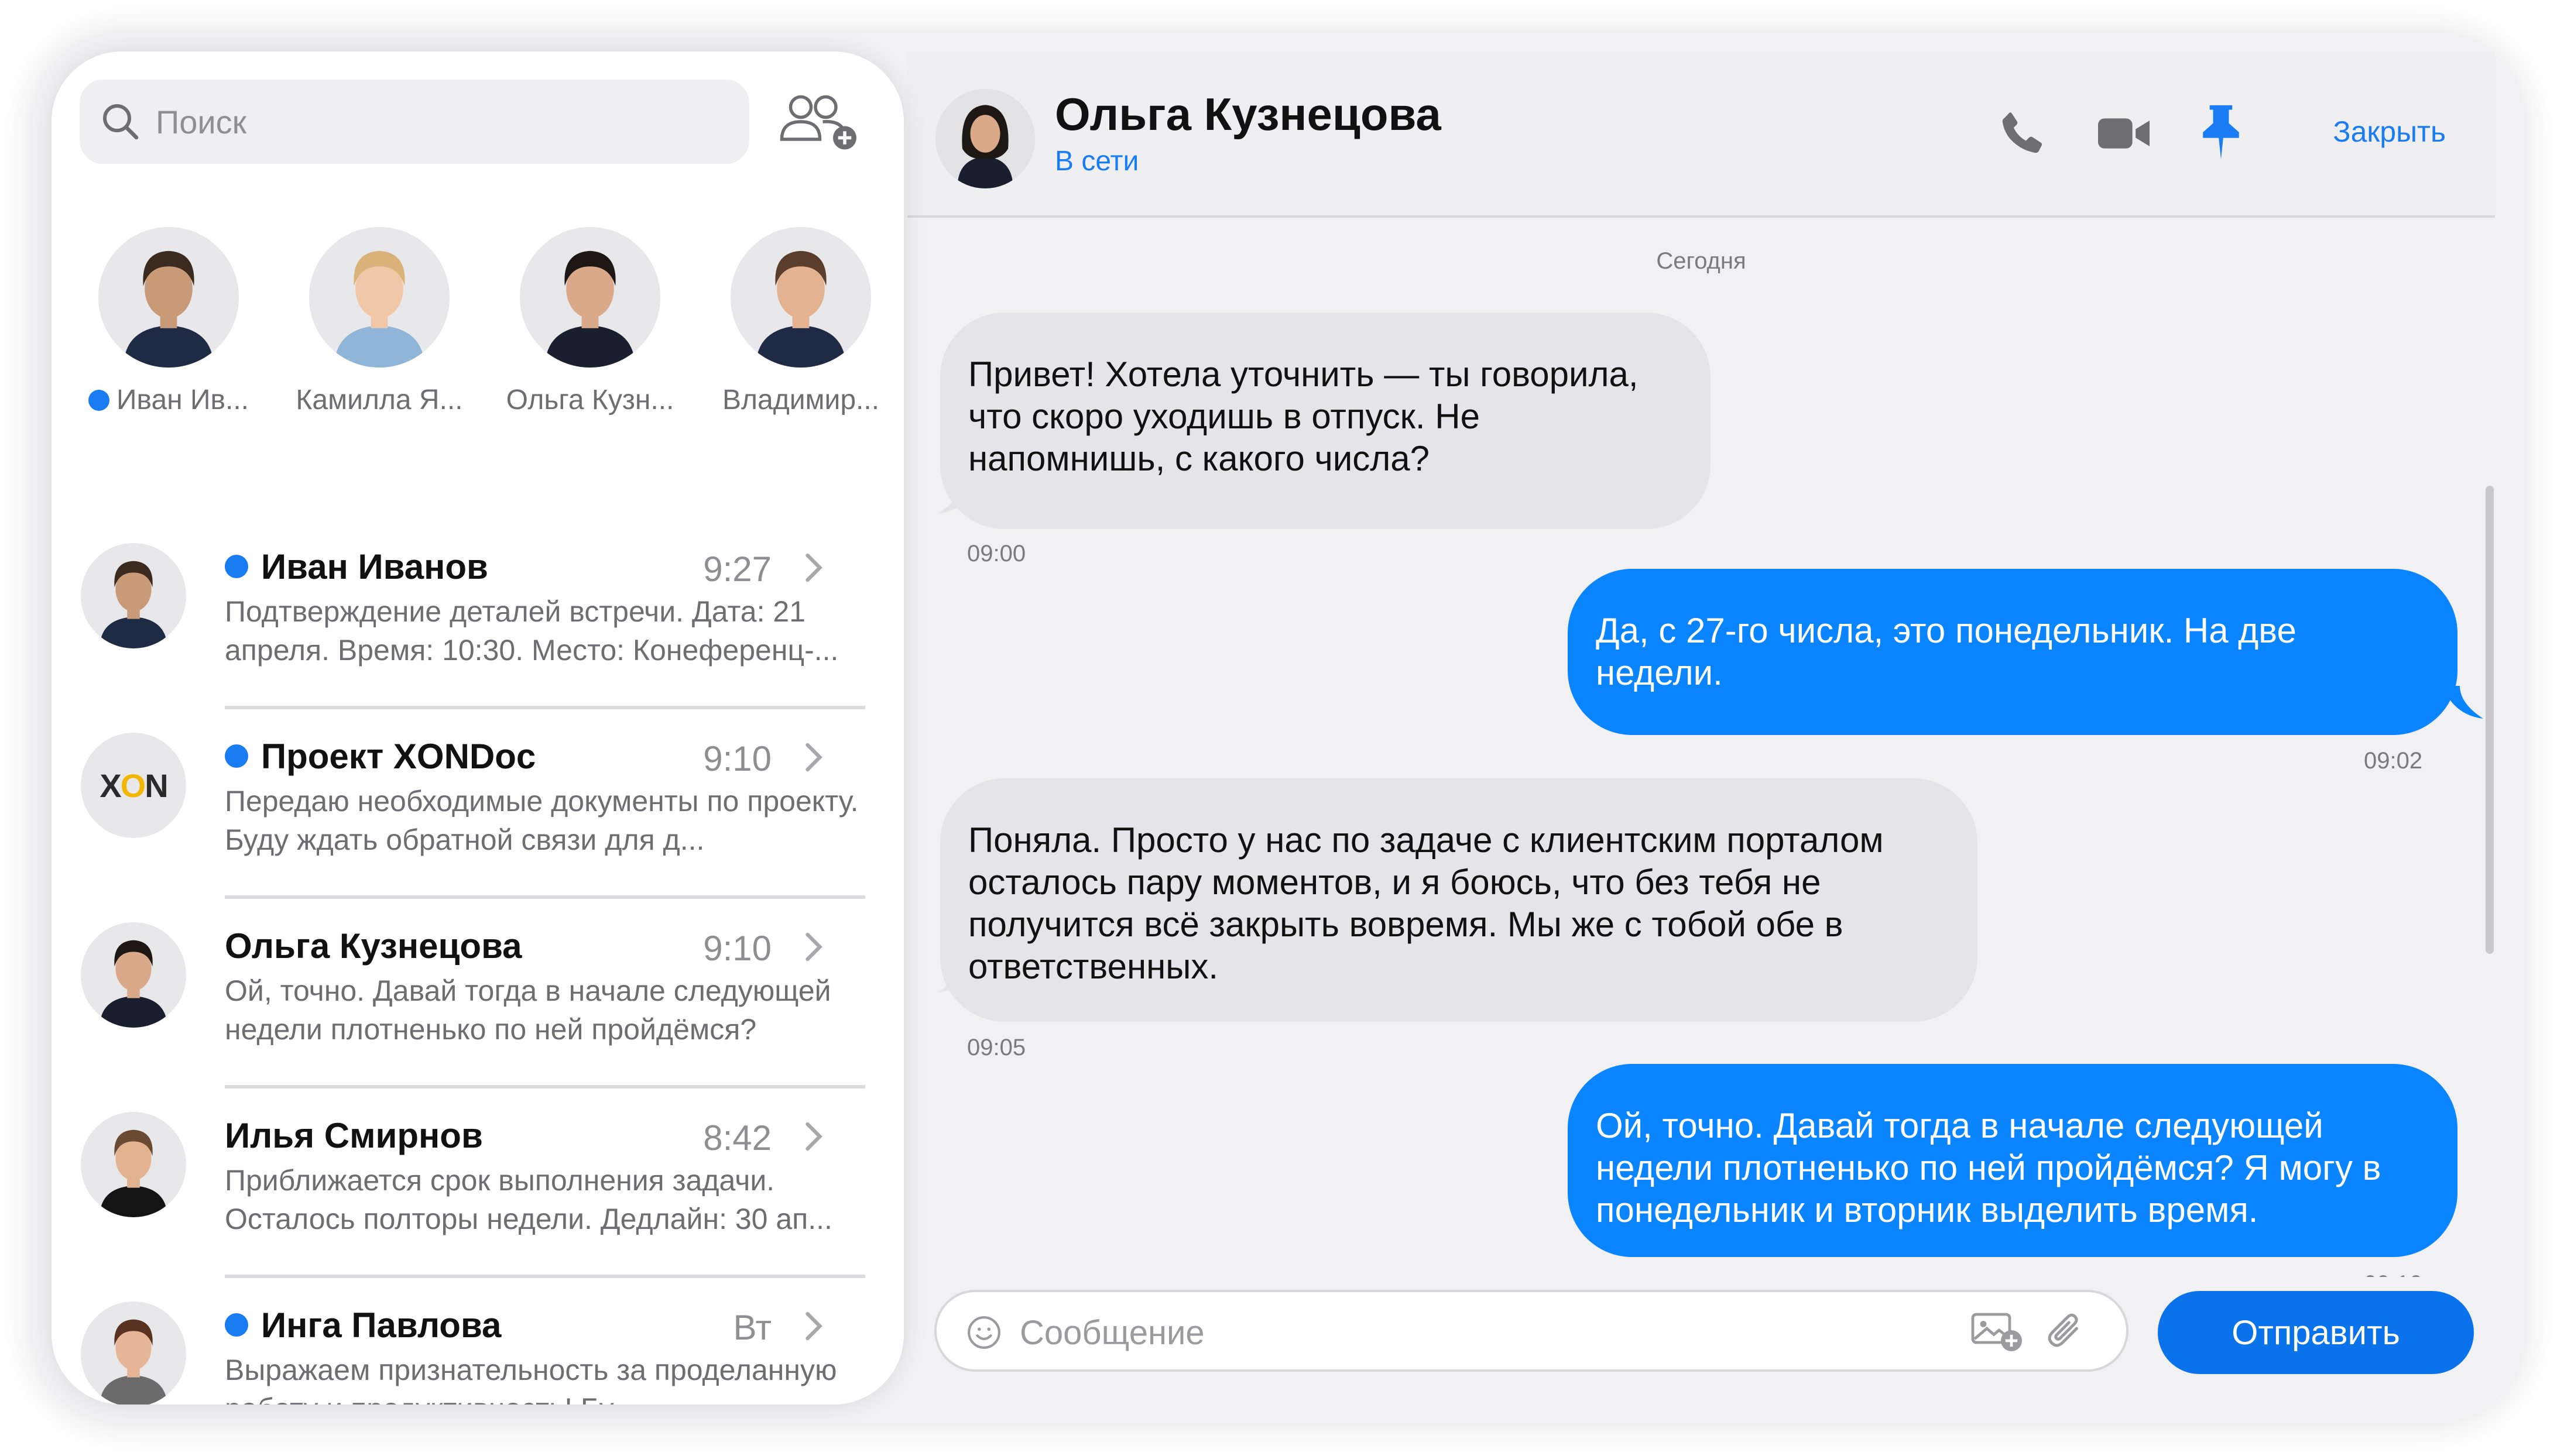 The height and width of the screenshot is (1456, 2557). Describe the element at coordinates (1248, 114) in the screenshot. I see `contact-name: Ольга Кузнецова` at that location.